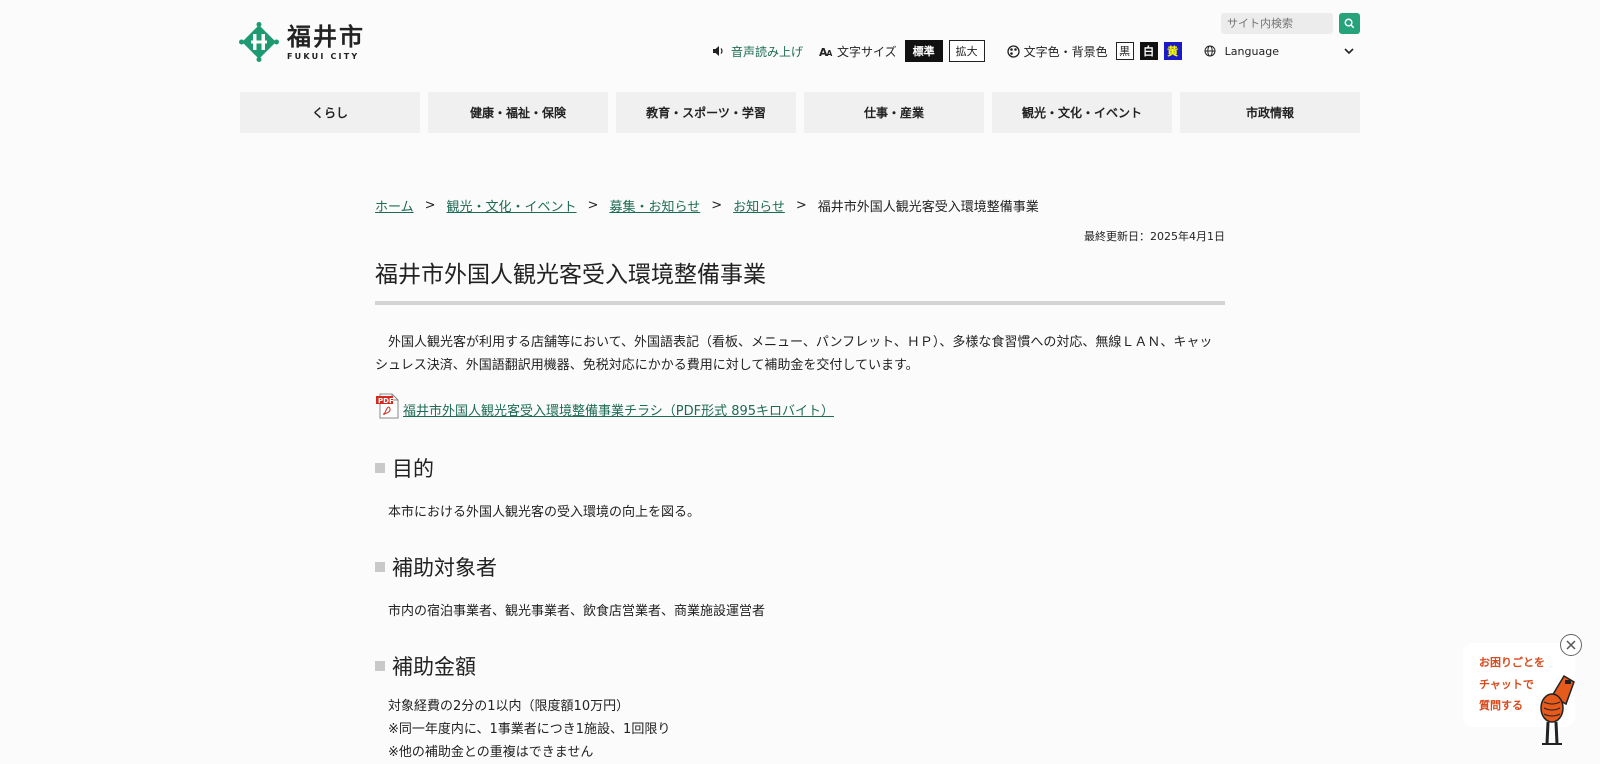 This screenshot has height=764, width=1600. What do you see at coordinates (326, 36) in the screenshot?
I see `logo-title: 福井市` at bounding box center [326, 36].